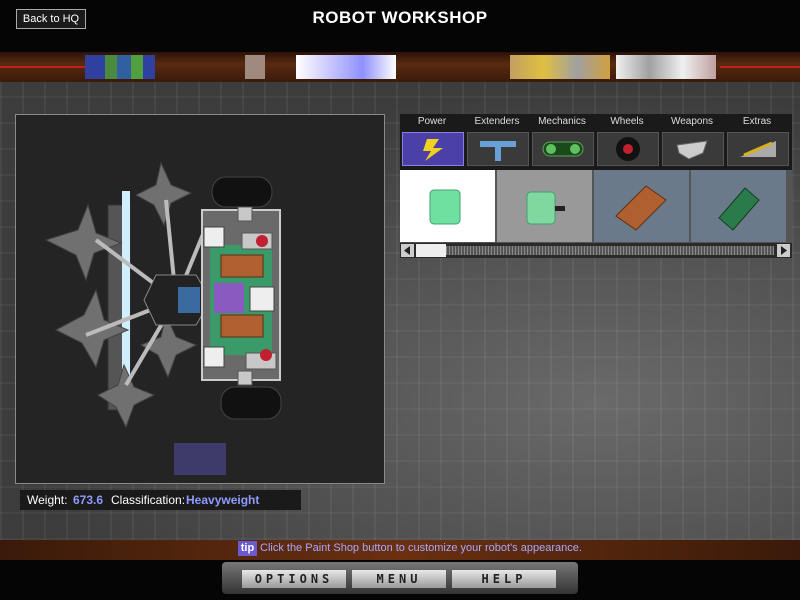  Describe the element at coordinates (610, 250) in the screenshot. I see `scroll-track` at that location.